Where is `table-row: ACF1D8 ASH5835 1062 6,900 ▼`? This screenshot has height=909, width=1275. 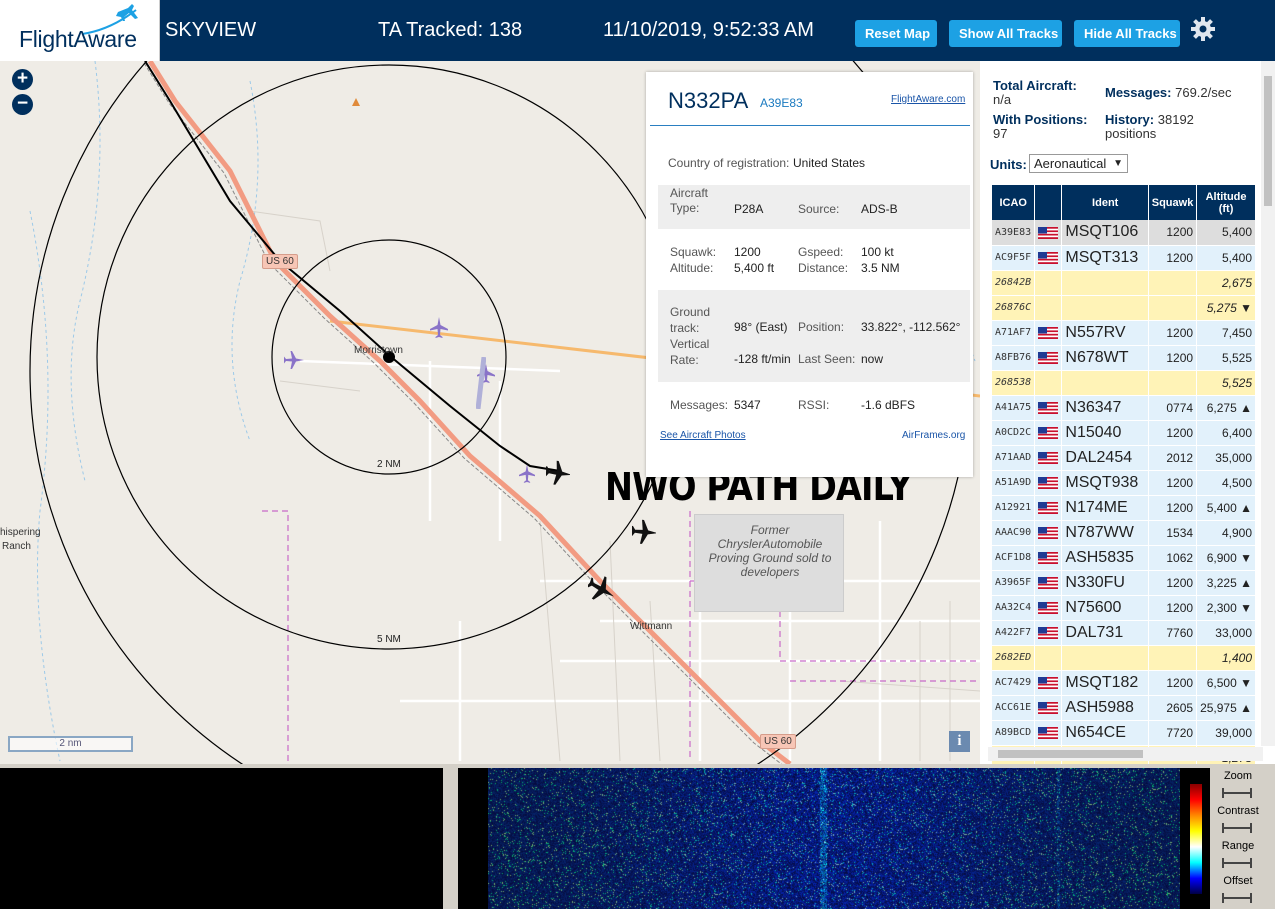
table-row: ACF1D8 ASH5835 1062 6,900 ▼ is located at coordinates (1124, 558).